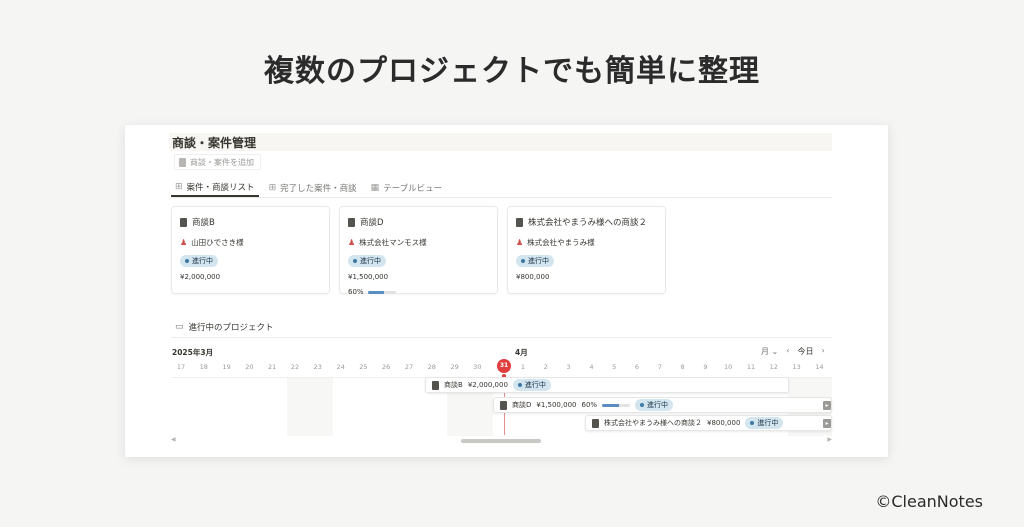  What do you see at coordinates (454, 367) in the screenshot?
I see `day-label: 29` at bounding box center [454, 367].